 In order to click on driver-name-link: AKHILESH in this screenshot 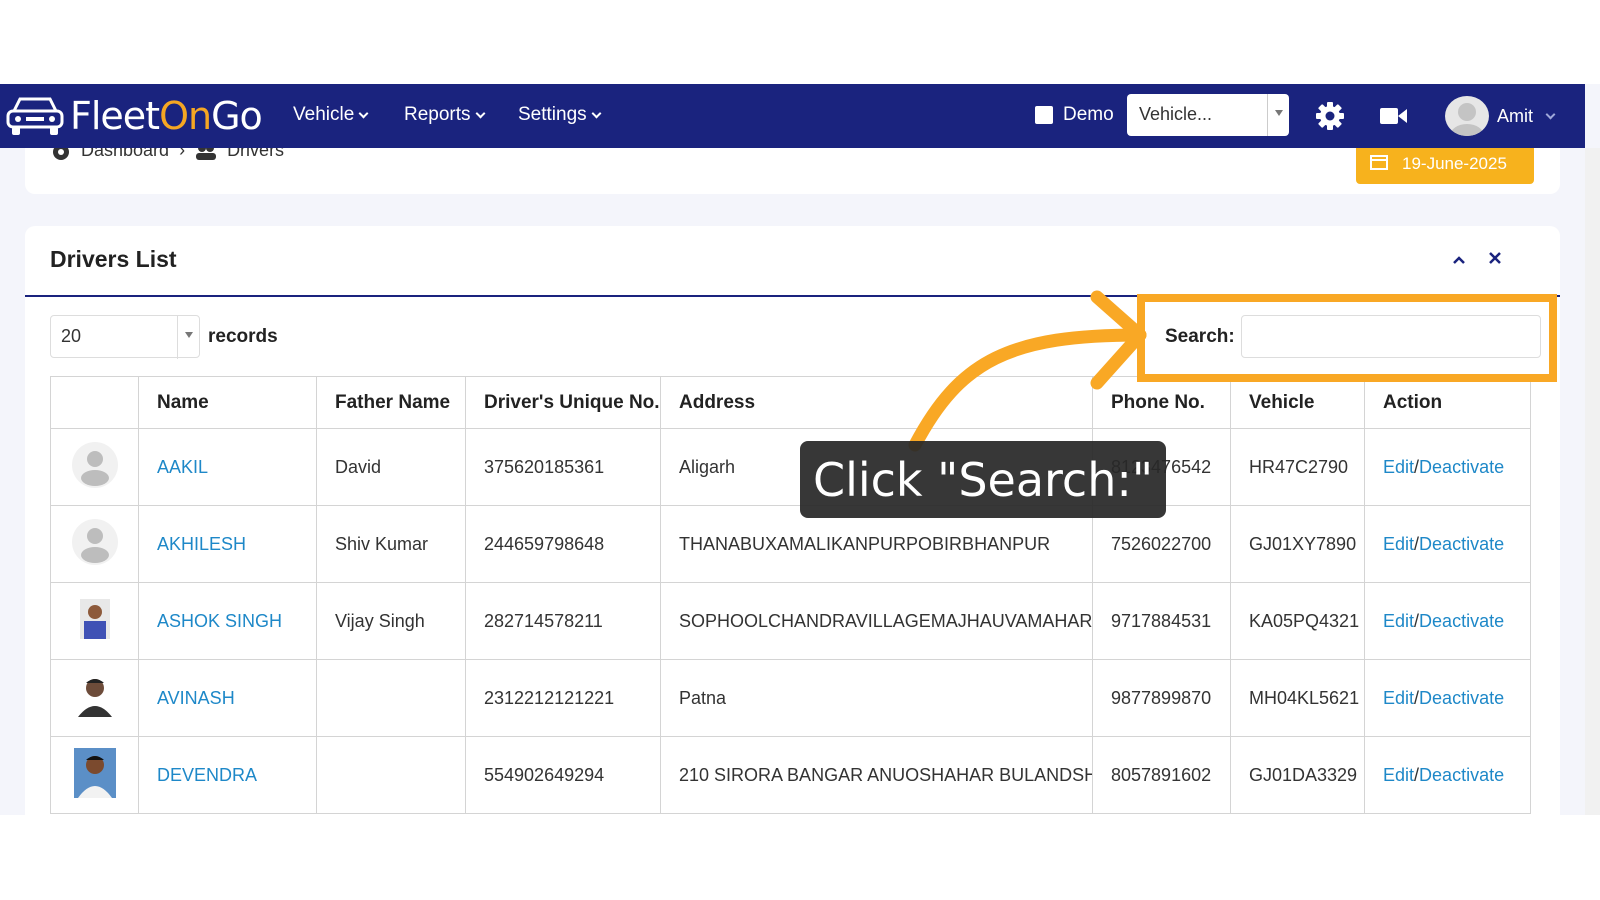, I will do `click(201, 544)`.